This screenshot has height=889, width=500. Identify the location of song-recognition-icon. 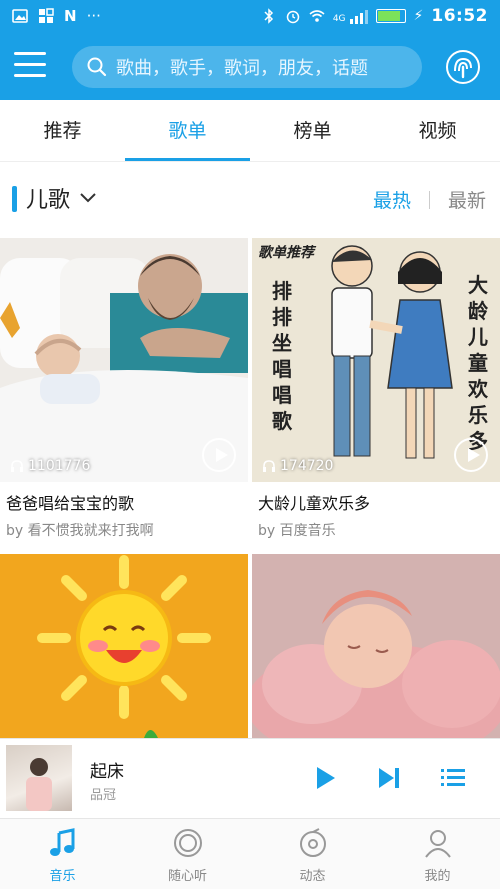
(463, 67).